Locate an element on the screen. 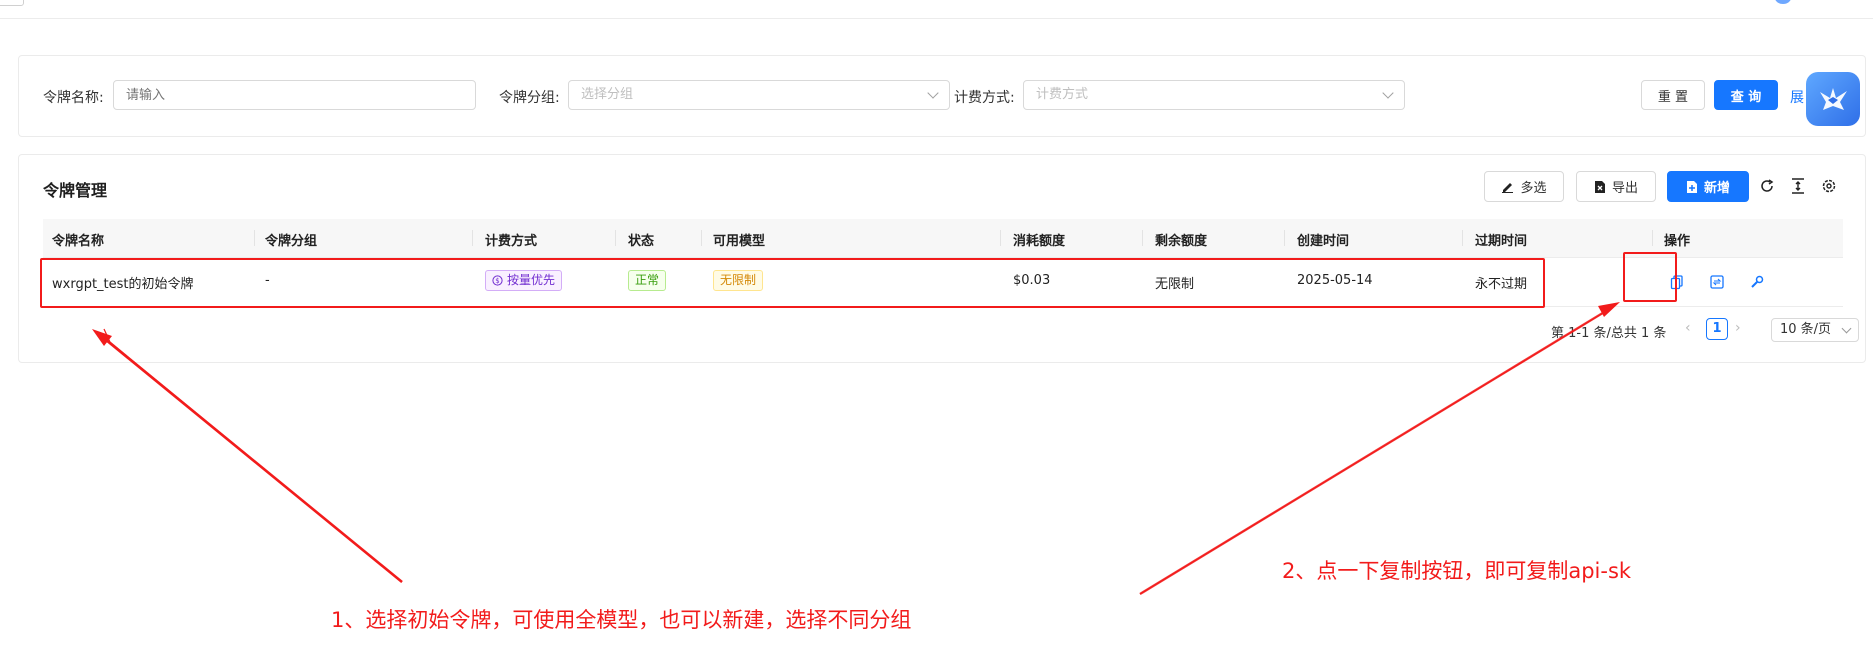  top-navbar is located at coordinates (936, 9).